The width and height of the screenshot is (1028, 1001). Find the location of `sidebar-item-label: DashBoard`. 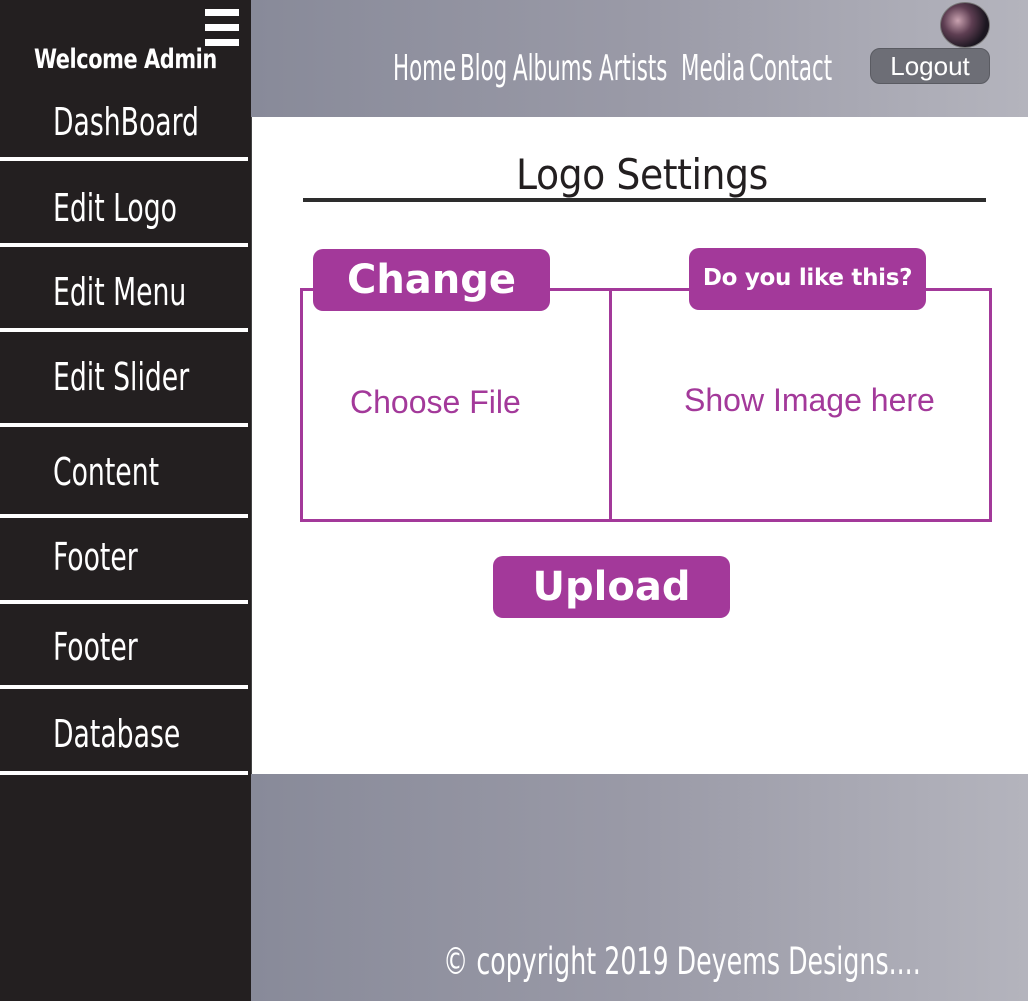

sidebar-item-label: DashBoard is located at coordinates (126, 122).